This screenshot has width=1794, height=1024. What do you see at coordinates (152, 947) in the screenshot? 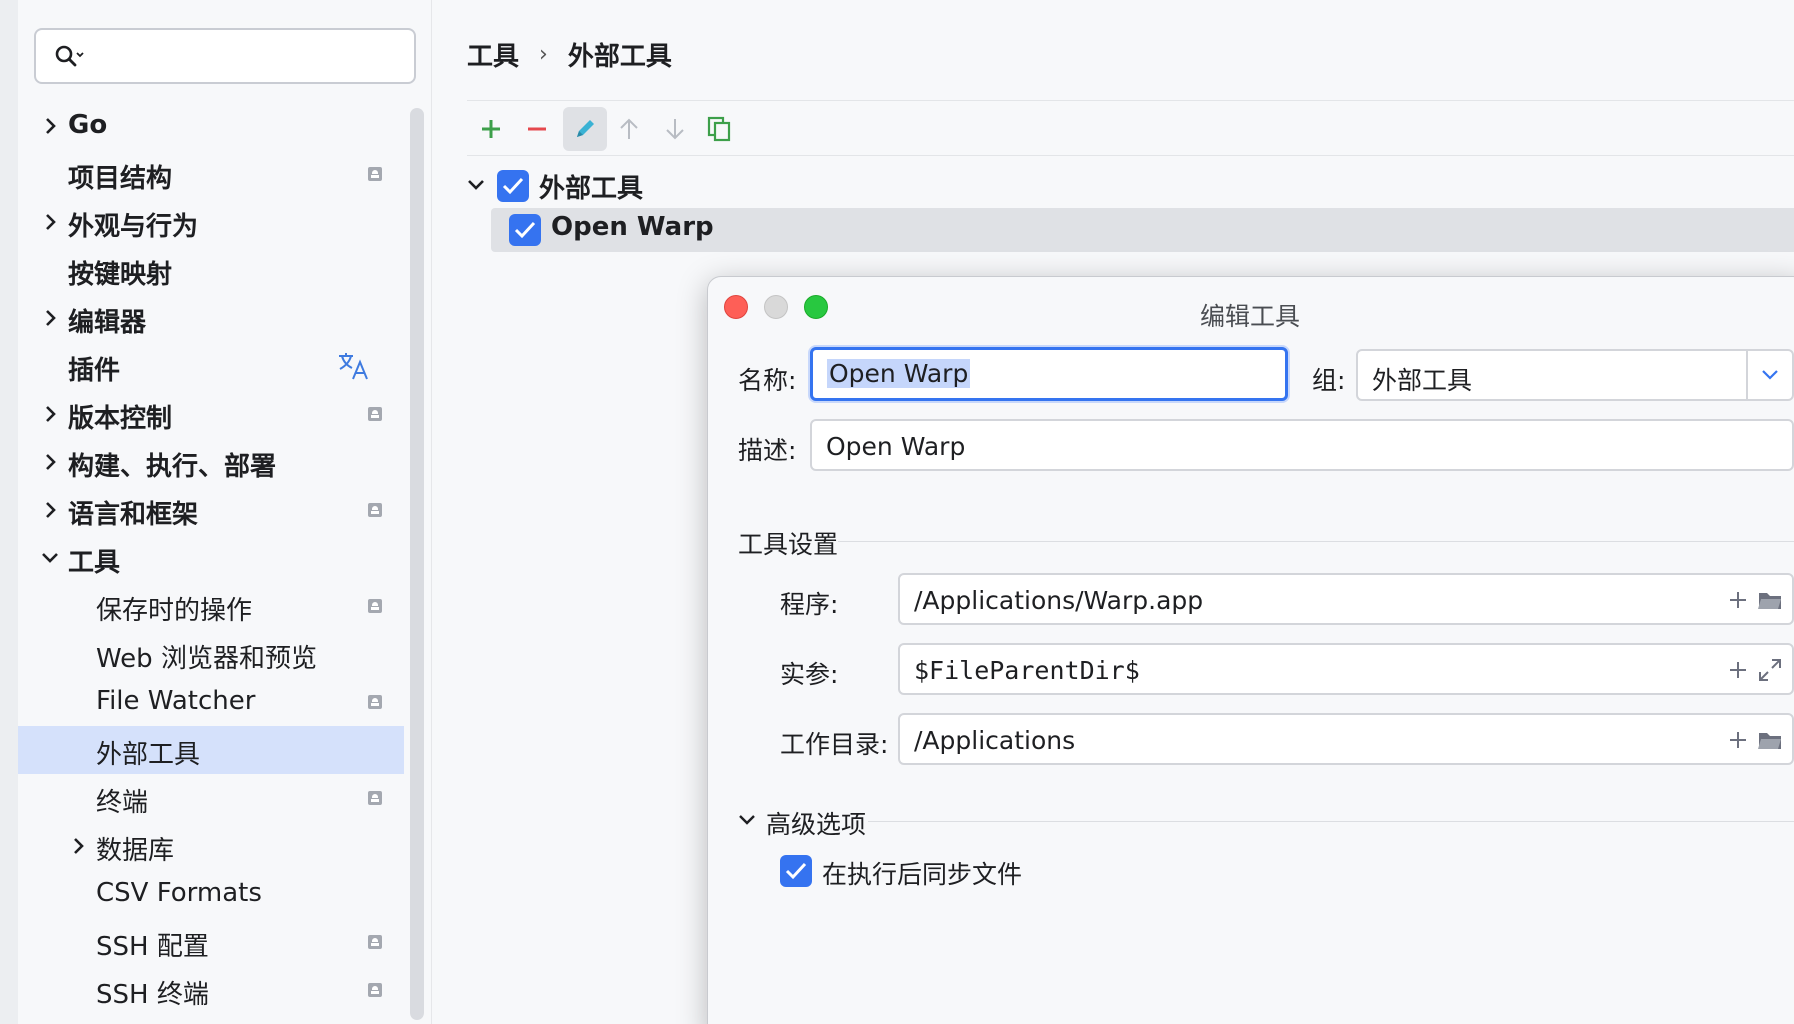
I see `sidebar-item-label: SSH 配置` at bounding box center [152, 947].